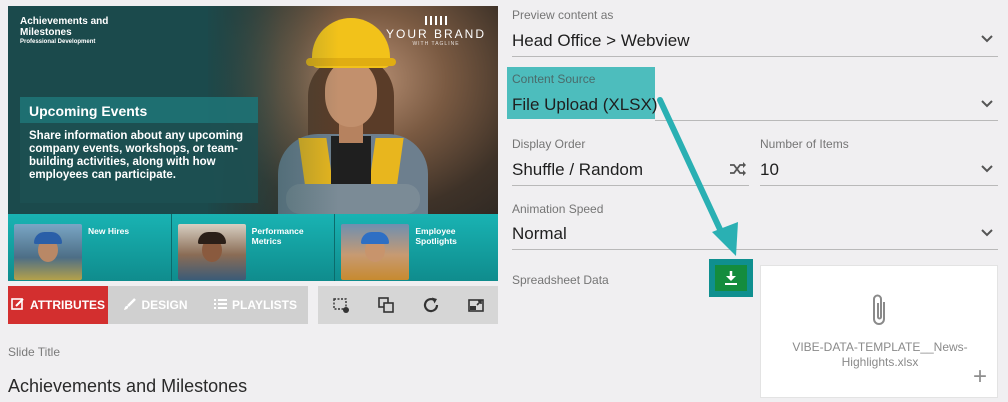  I want to click on preview-title: Achievements and Milestones, so click(64, 27).